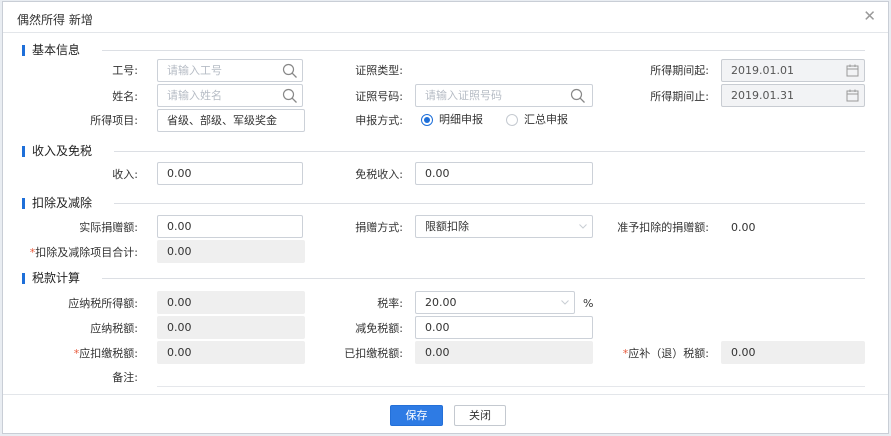  What do you see at coordinates (869, 16) in the screenshot?
I see `close-icon: ✕` at bounding box center [869, 16].